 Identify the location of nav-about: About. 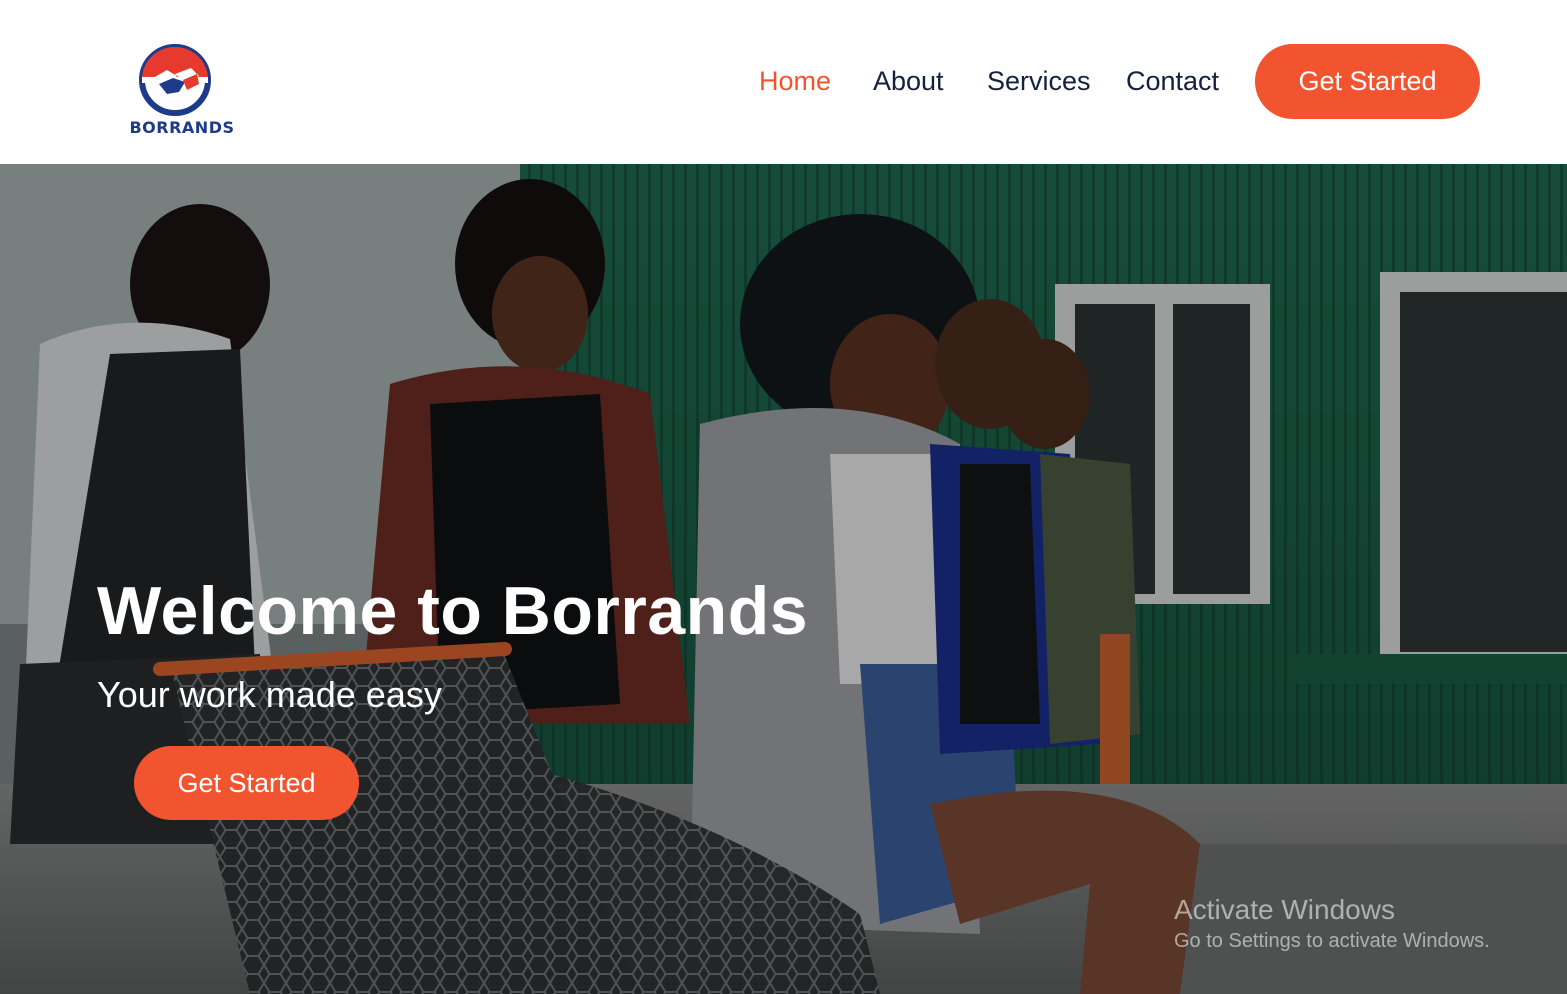
(908, 81).